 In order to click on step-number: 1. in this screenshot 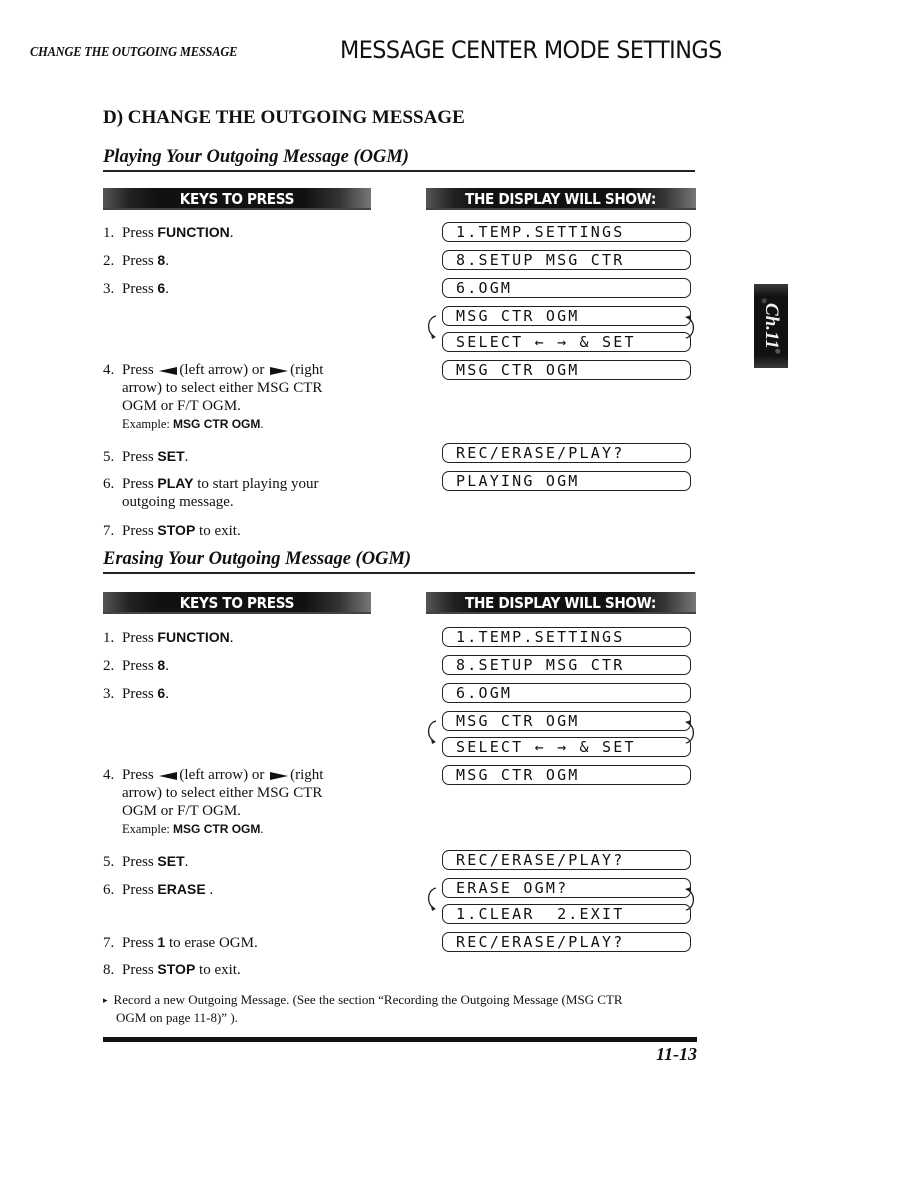, I will do `click(109, 233)`.